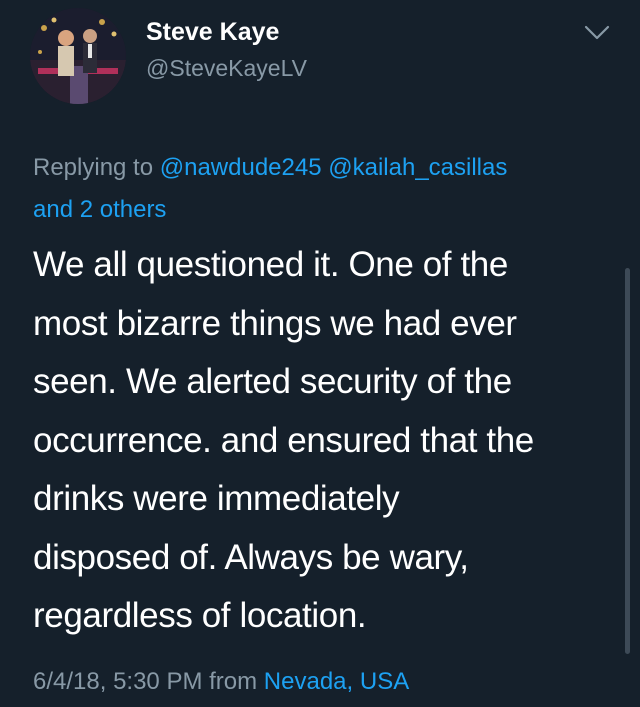 The height and width of the screenshot is (707, 640). Describe the element at coordinates (283, 440) in the screenshot. I see `tweet-text-line: occurrence. and ensured that the` at that location.